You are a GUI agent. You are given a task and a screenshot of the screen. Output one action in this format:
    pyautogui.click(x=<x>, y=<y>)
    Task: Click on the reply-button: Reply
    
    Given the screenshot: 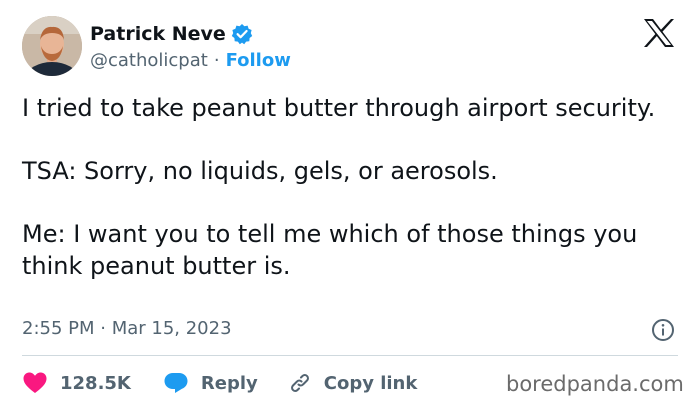 What is the action you would take?
    pyautogui.click(x=210, y=383)
    